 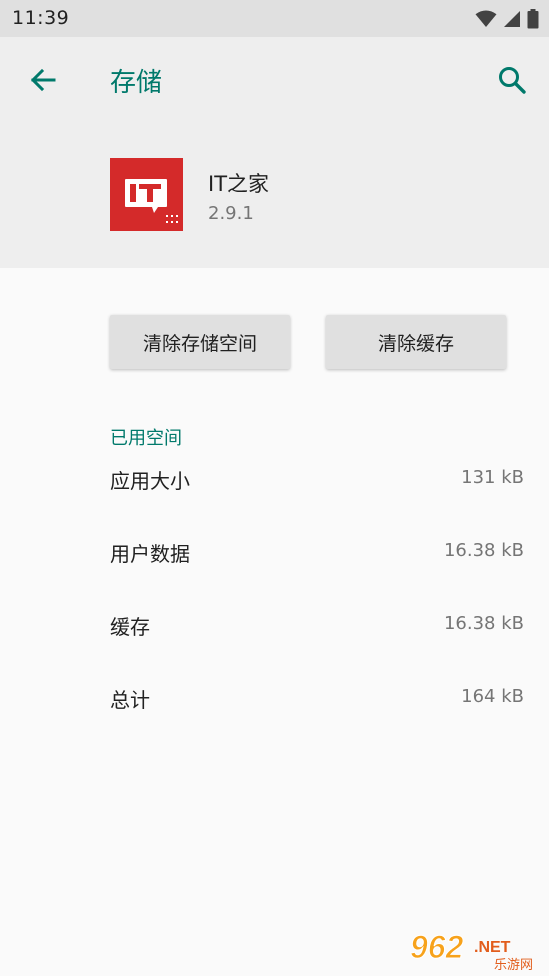 I want to click on app-version: 2.9.1, so click(x=231, y=213).